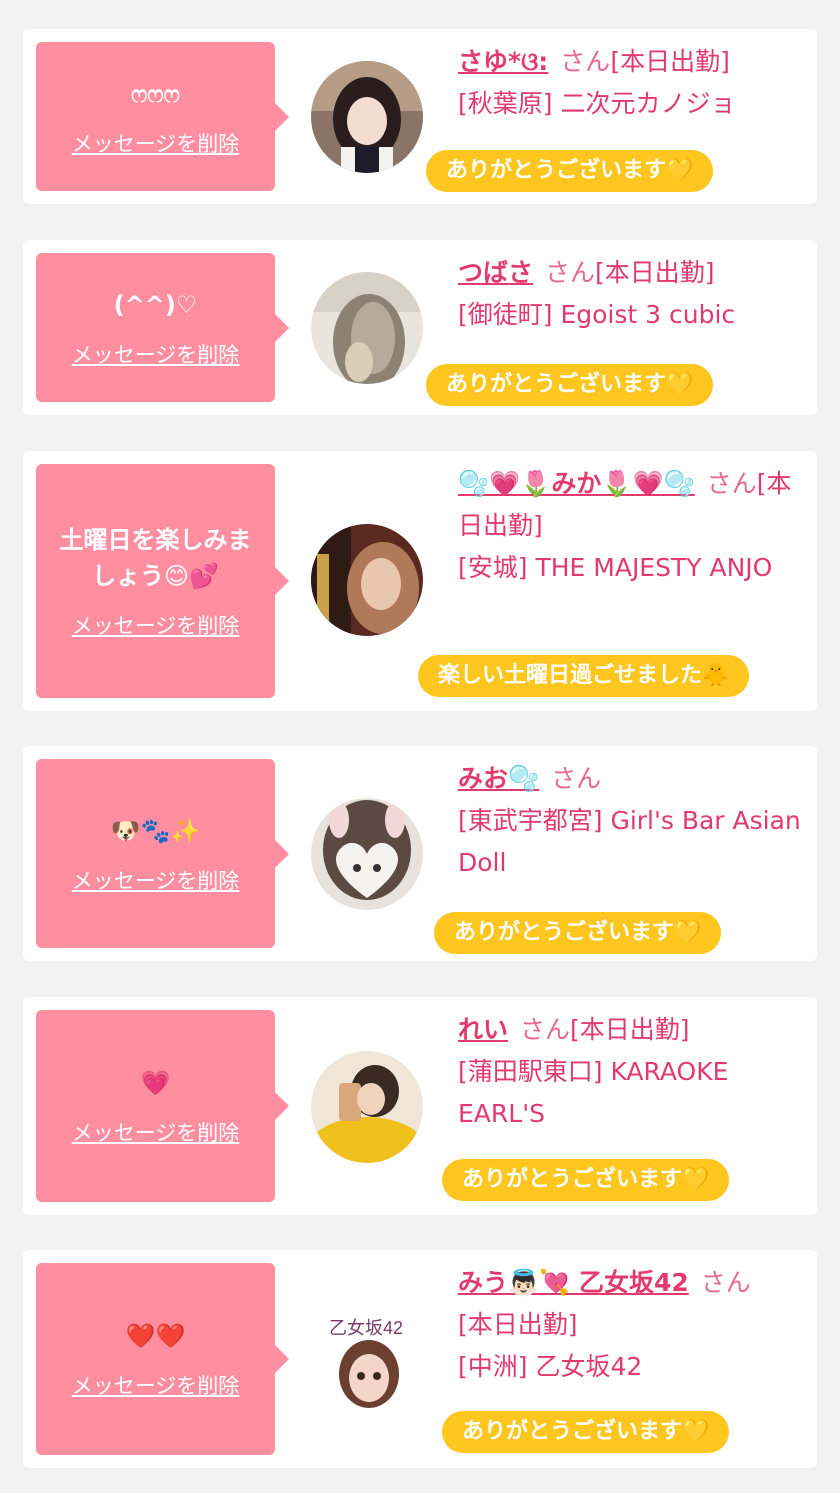 Image resolution: width=840 pixels, height=1493 pixels. What do you see at coordinates (155, 558) in the screenshot?
I see `message-text: 土曜日を楽しみましょう😊💕` at bounding box center [155, 558].